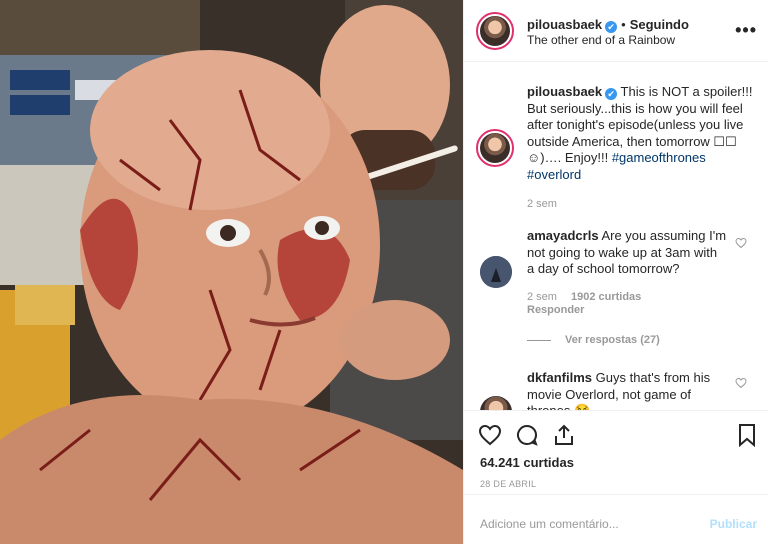 The height and width of the screenshot is (544, 768). Describe the element at coordinates (559, 377) in the screenshot. I see `comment-username: dkfanfilms` at that location.